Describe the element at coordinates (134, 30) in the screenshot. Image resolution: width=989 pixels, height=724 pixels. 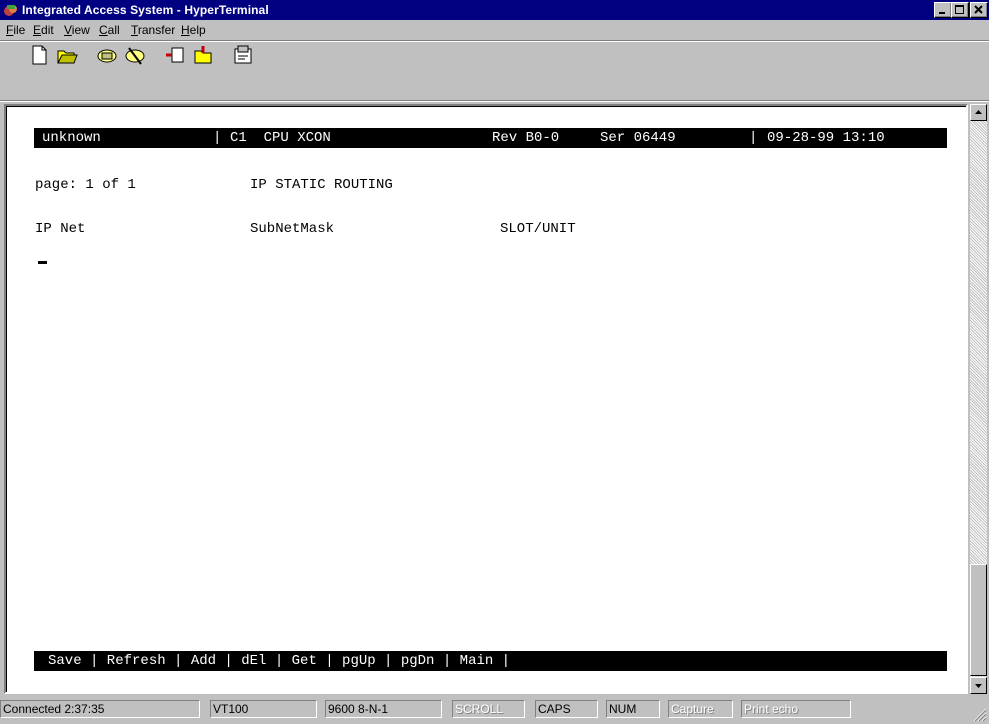
I see `menu-transfer-key: T` at that location.